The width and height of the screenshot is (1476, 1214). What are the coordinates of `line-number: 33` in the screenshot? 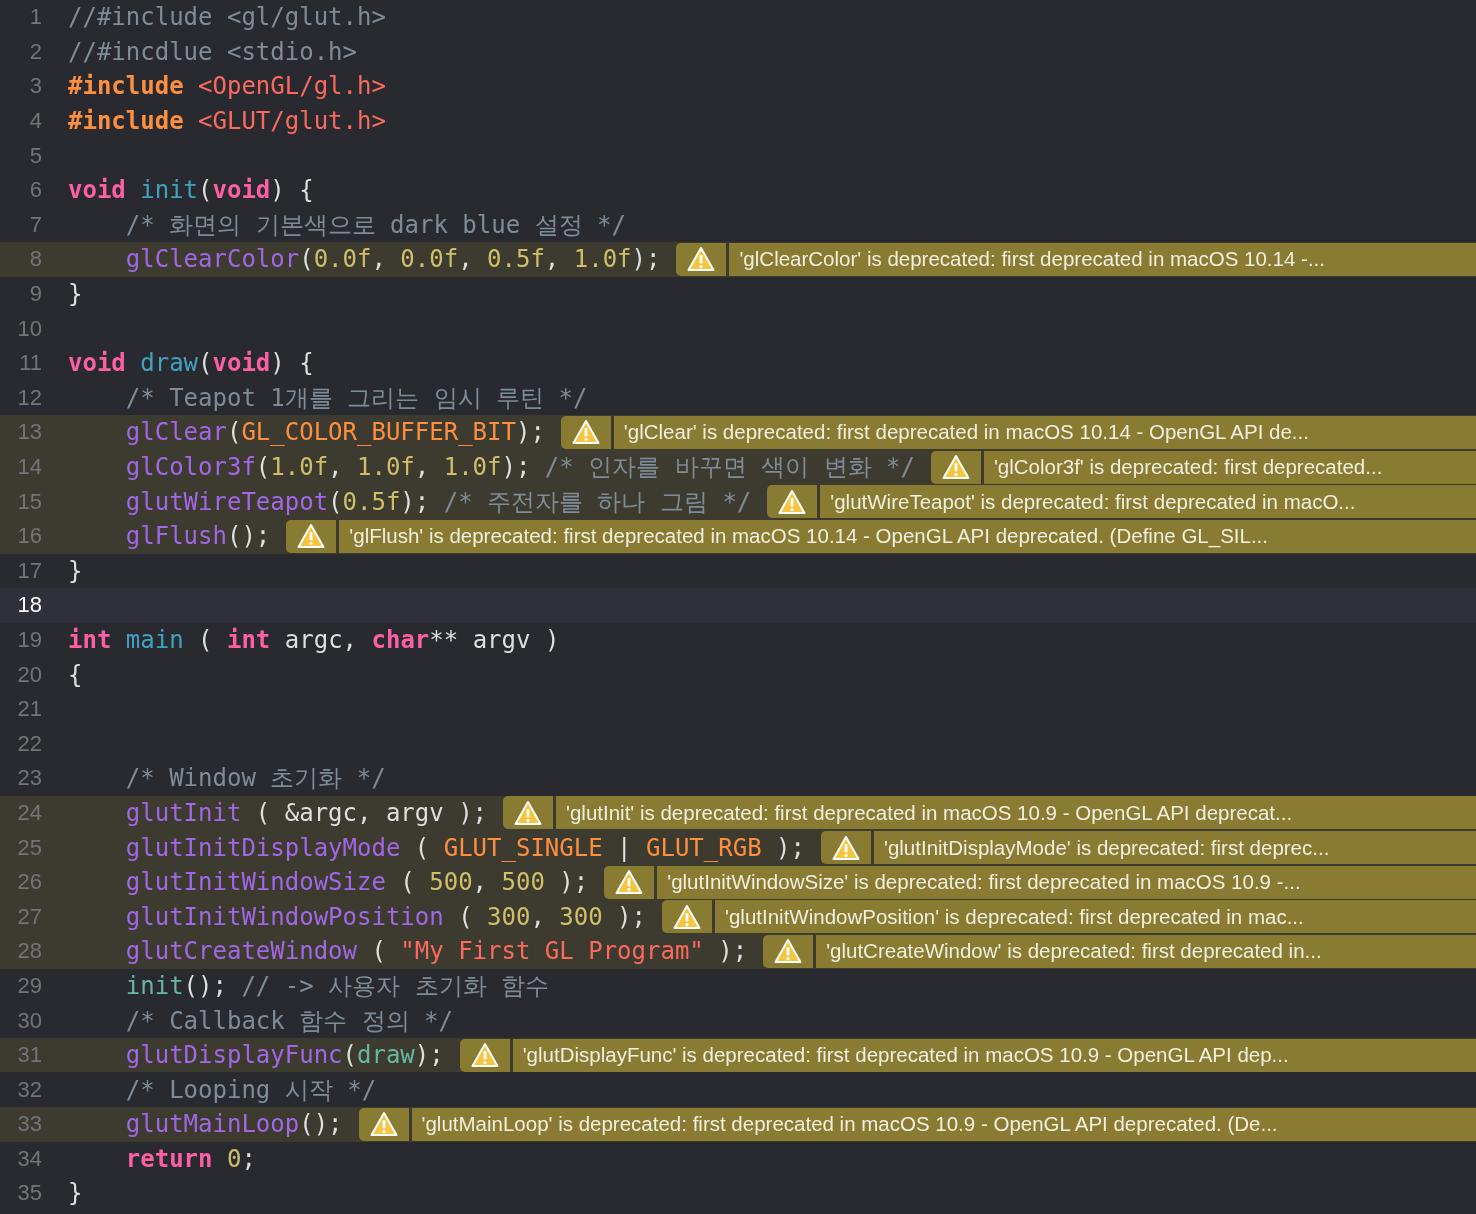 It's located at (29, 1124).